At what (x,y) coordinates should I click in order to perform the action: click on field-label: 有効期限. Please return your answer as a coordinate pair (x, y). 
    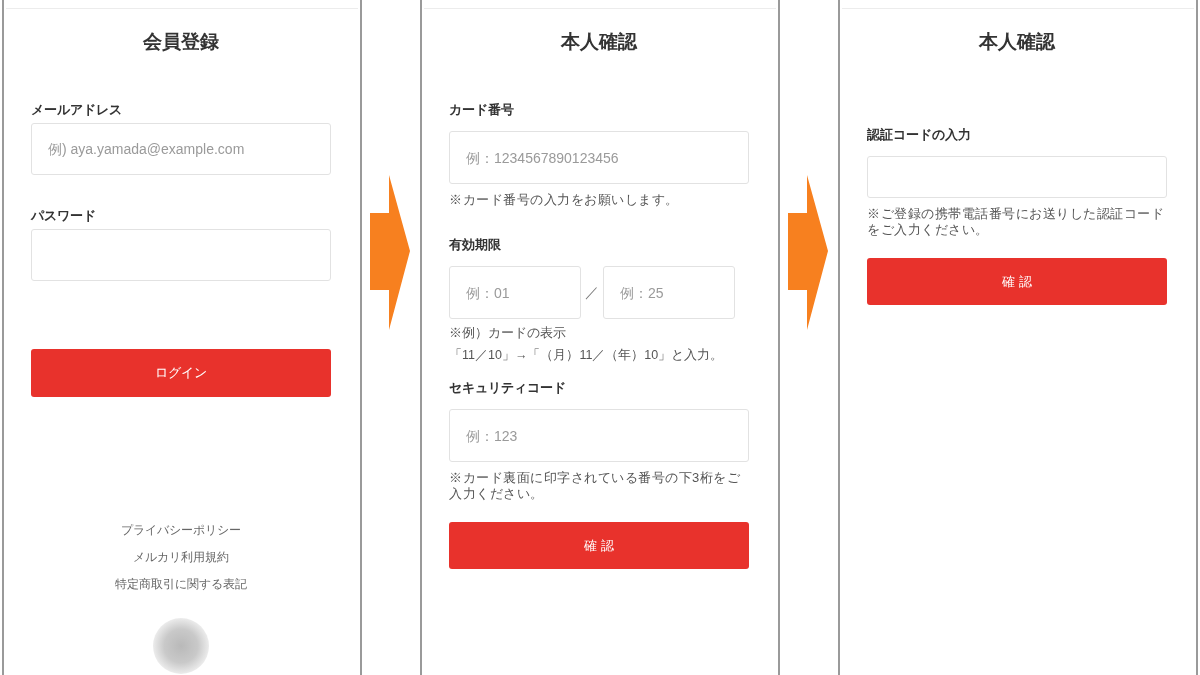
    Looking at the image, I should click on (475, 245).